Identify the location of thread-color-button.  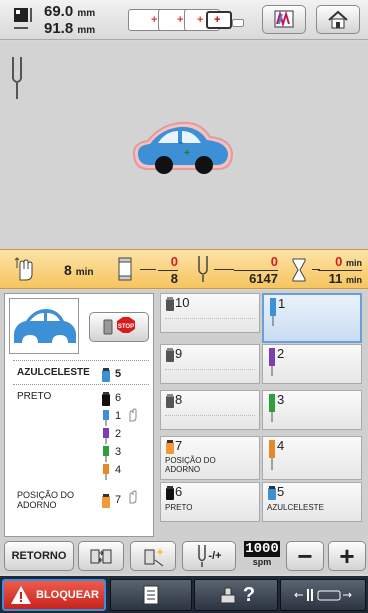
(284, 19).